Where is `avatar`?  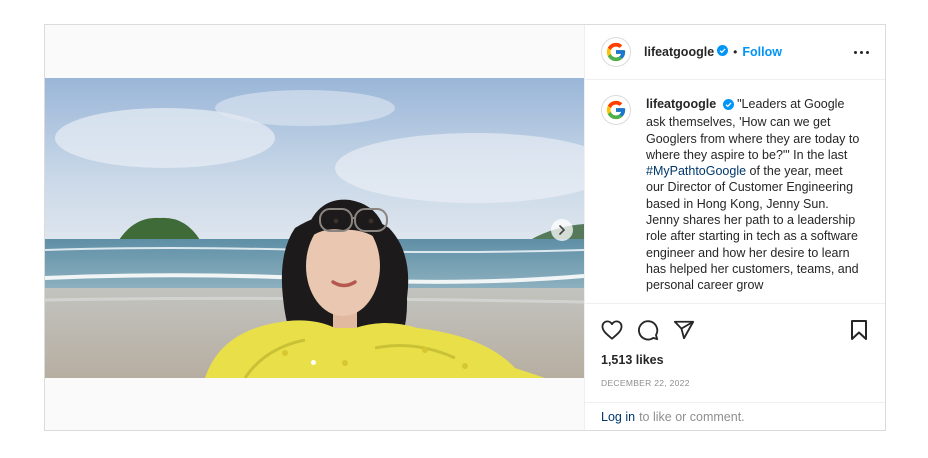 avatar is located at coordinates (616, 52).